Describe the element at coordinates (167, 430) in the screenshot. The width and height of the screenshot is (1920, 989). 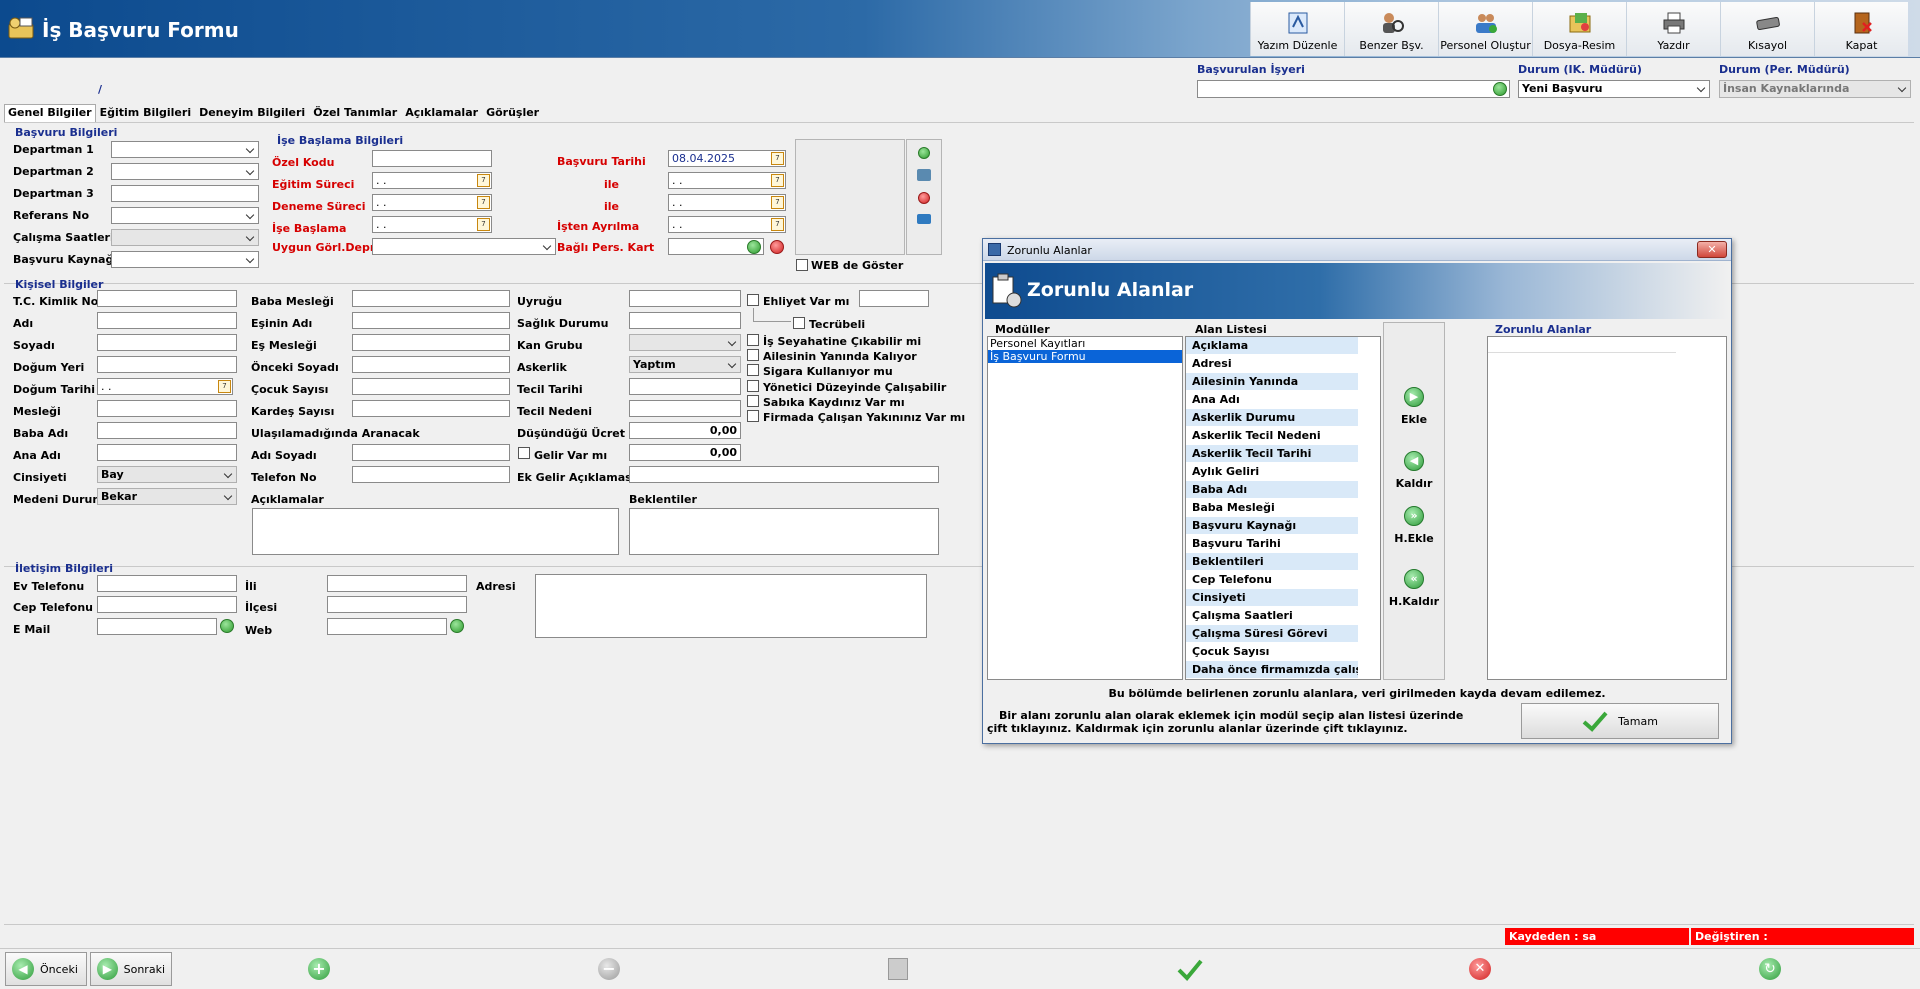
I see `father-name-input` at that location.